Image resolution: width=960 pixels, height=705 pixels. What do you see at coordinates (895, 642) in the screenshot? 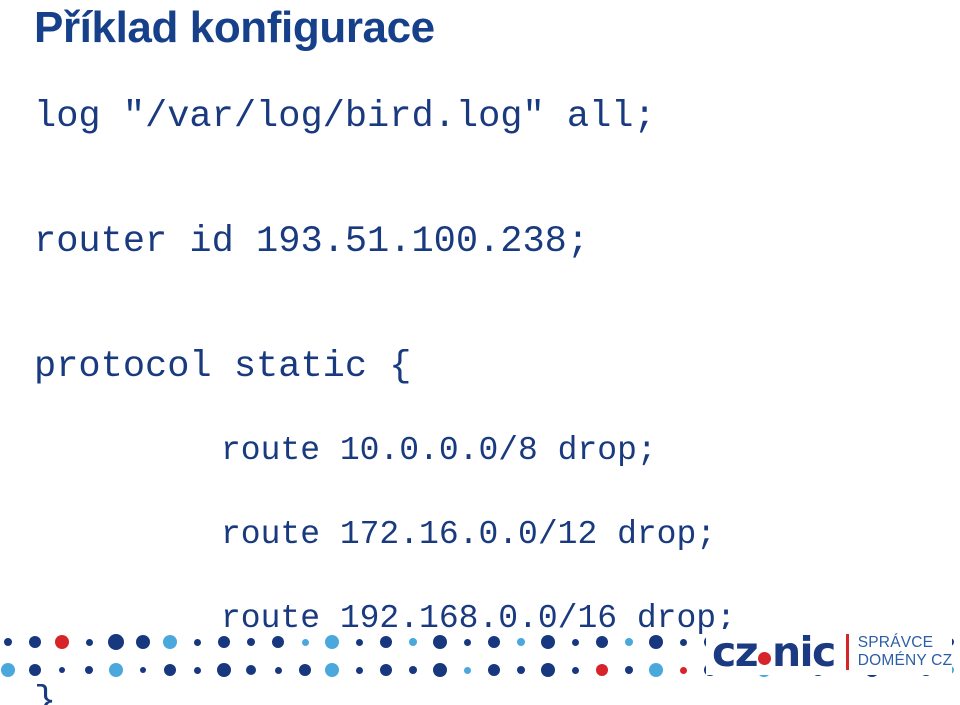
I see `logo-tagline-line1: SPRÁVCE` at bounding box center [895, 642].